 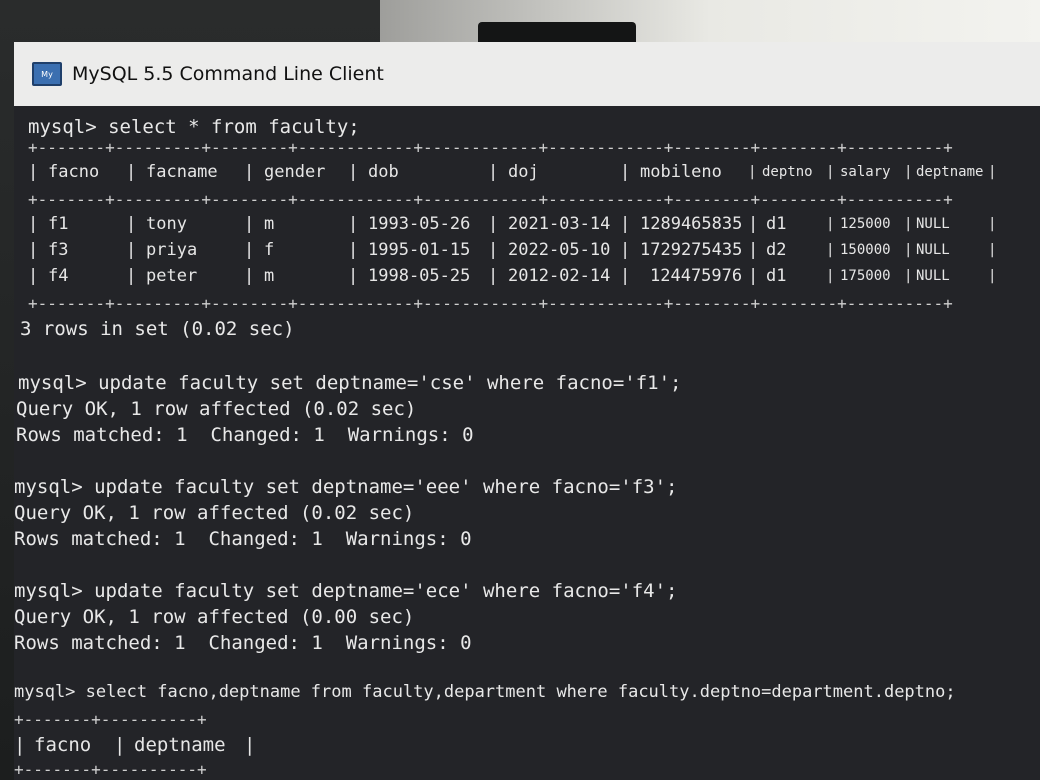 What do you see at coordinates (182, 172) in the screenshot?
I see `column-header: facname` at bounding box center [182, 172].